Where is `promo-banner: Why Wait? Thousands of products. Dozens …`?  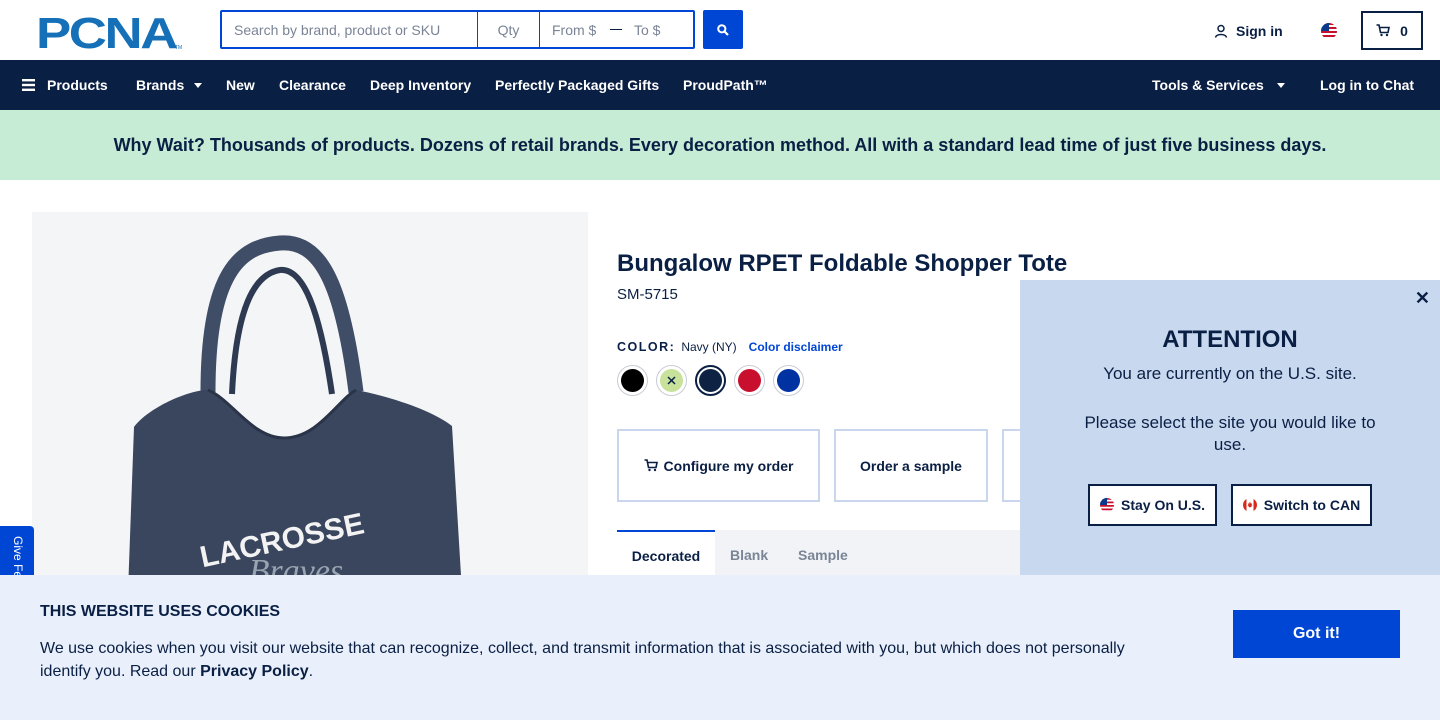 promo-banner: Why Wait? Thousands of products. Dozens … is located at coordinates (720, 145).